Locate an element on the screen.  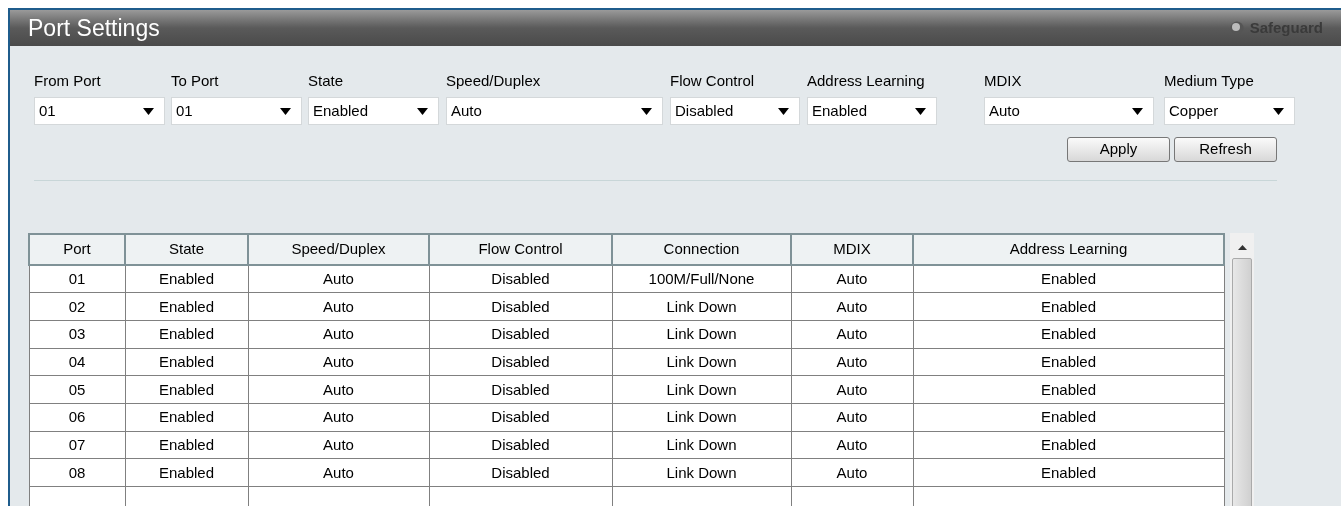
filter-label: State is located at coordinates (326, 81).